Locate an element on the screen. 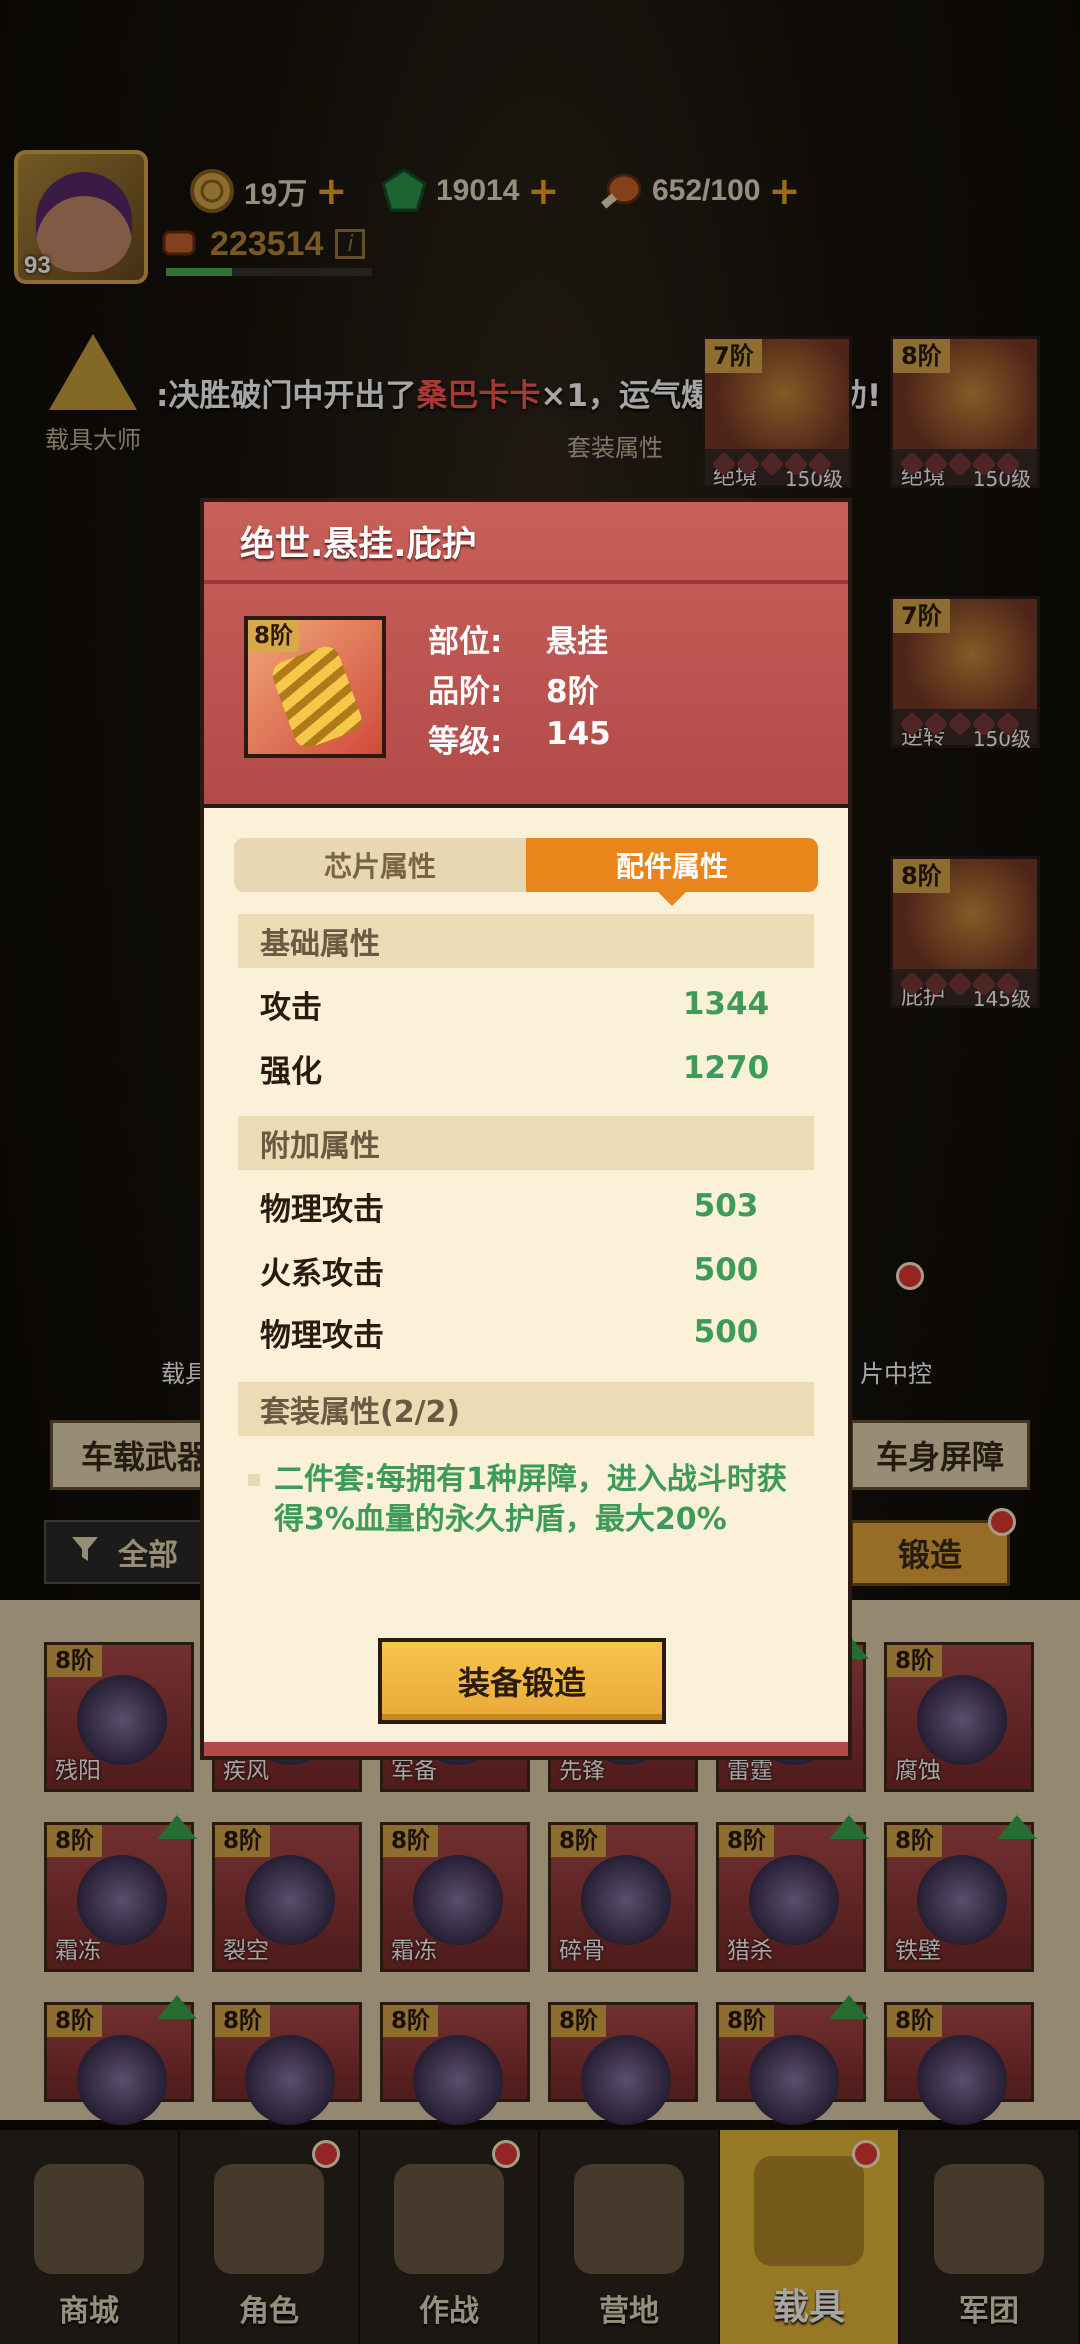 This screenshot has height=2344, width=1080. base-attributes-header: 基础属性 is located at coordinates (526, 941).